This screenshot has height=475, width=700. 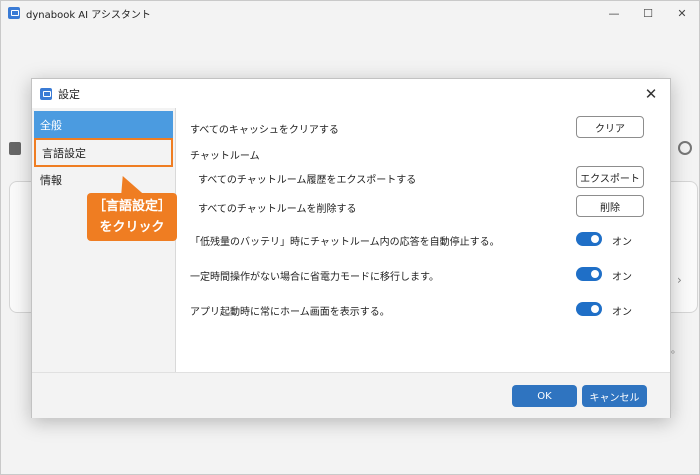 I want to click on sidebar-item-info: 情報, so click(x=103, y=180).